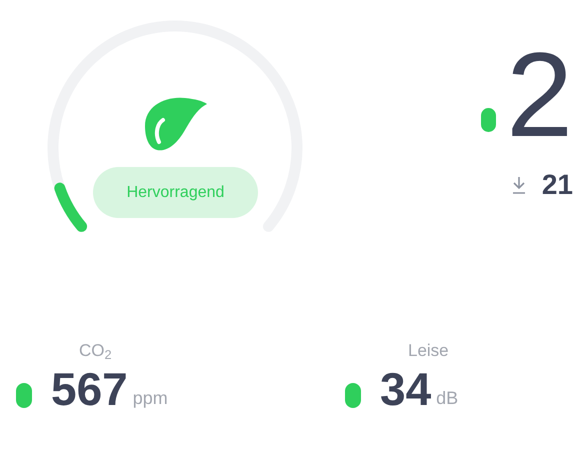 This screenshot has width=575, height=473. I want to click on rating-badge: Hervorragend, so click(175, 192).